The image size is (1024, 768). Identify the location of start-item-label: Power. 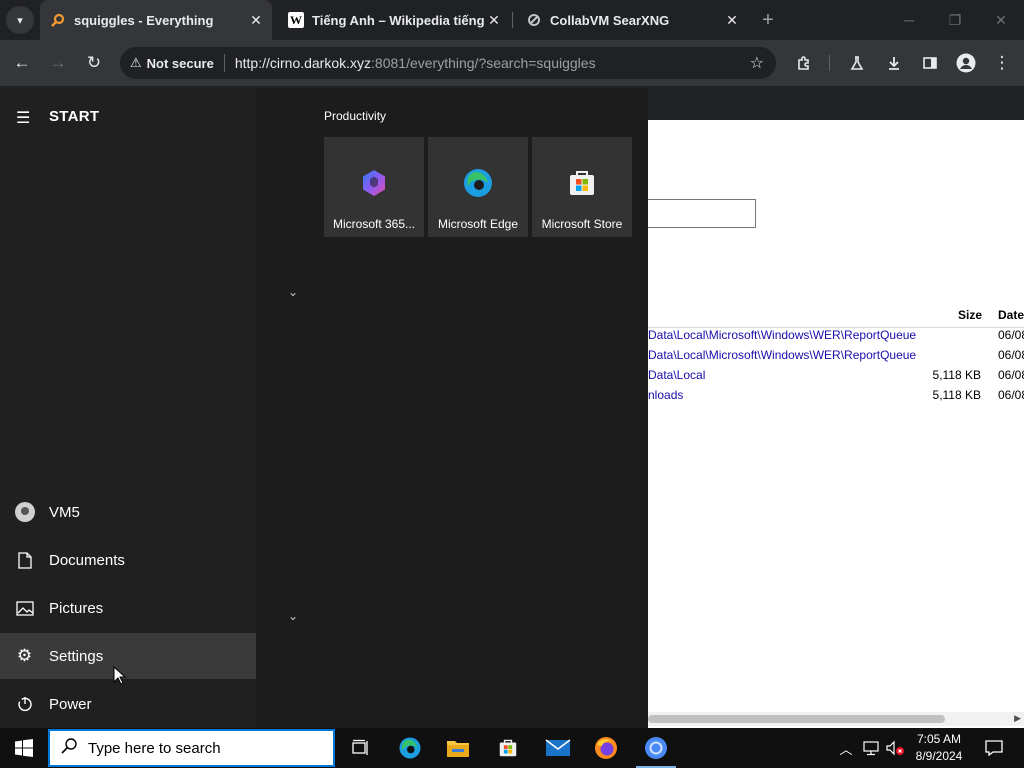
(70, 704).